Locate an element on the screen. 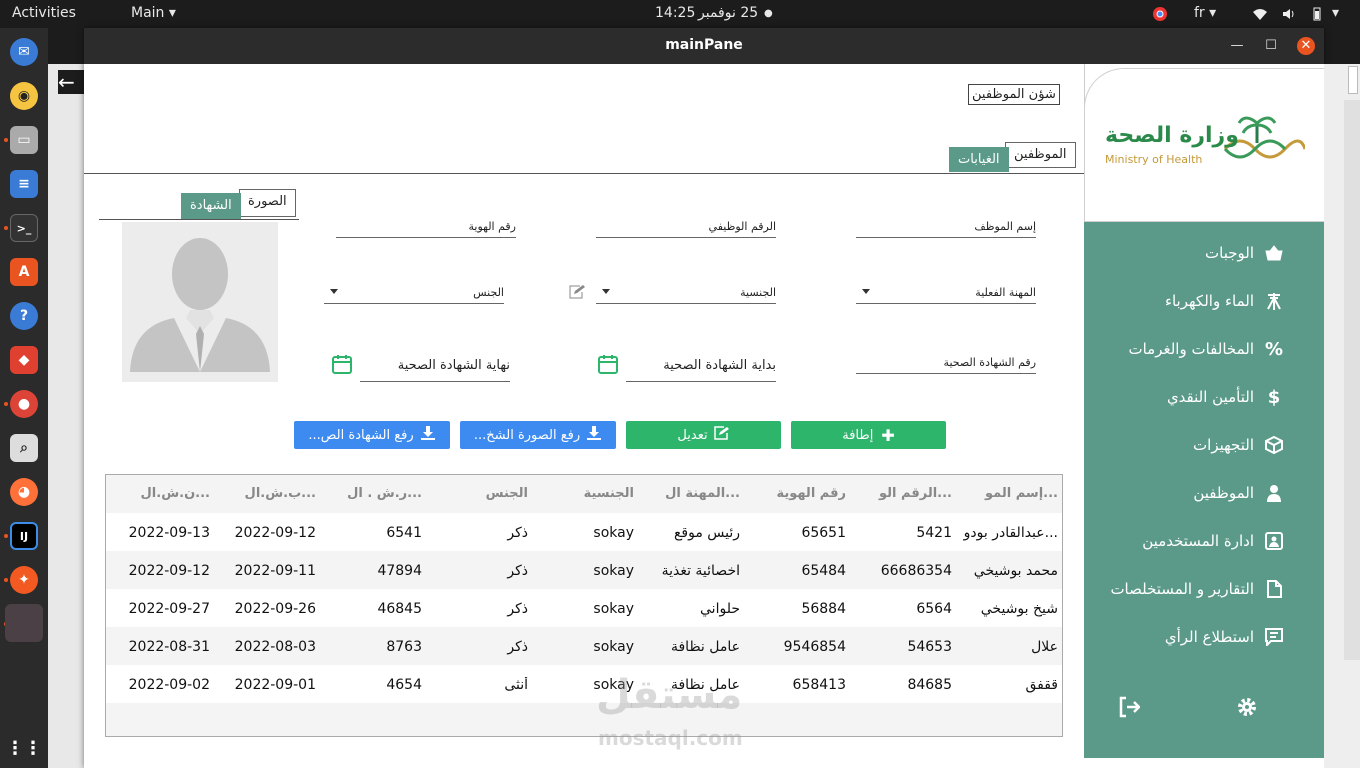  watermark-arabic: مستقل is located at coordinates (669, 695).